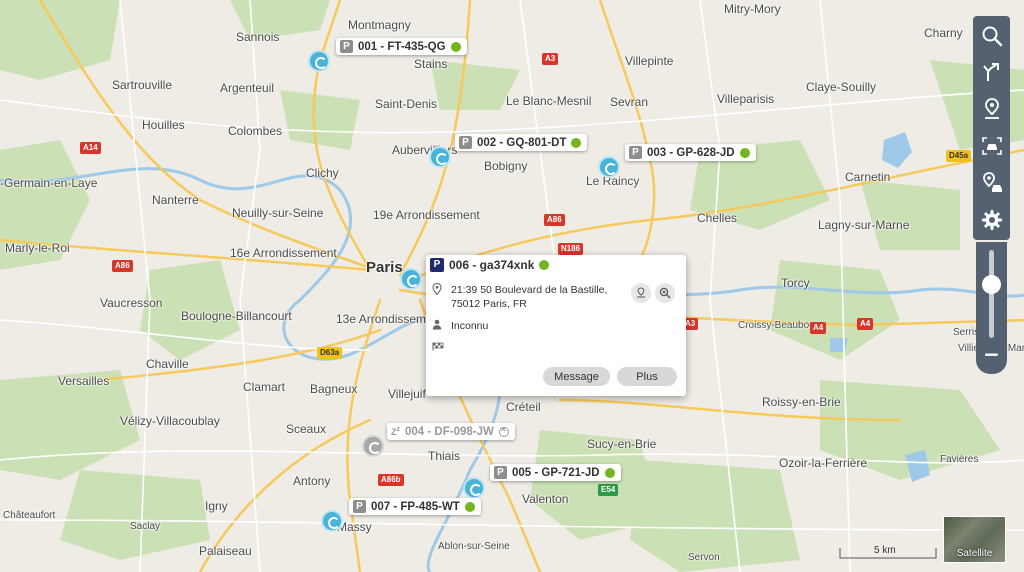 This screenshot has width=1024, height=572. I want to click on place-label: Torcy, so click(795, 283).